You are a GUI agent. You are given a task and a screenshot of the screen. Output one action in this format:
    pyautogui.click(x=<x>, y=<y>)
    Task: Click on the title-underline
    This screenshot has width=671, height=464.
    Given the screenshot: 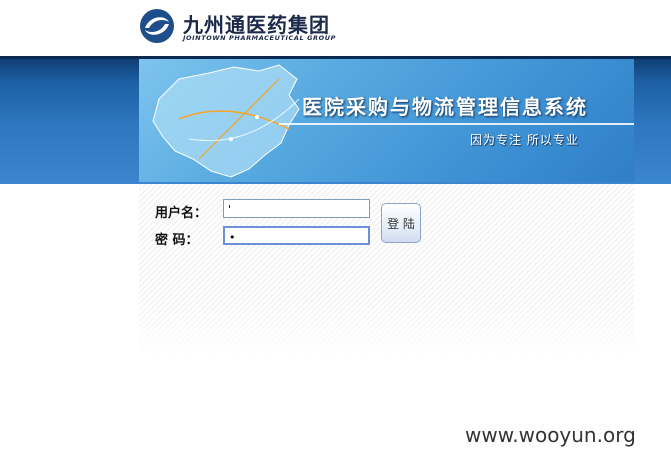 What is the action you would take?
    pyautogui.click(x=456, y=124)
    